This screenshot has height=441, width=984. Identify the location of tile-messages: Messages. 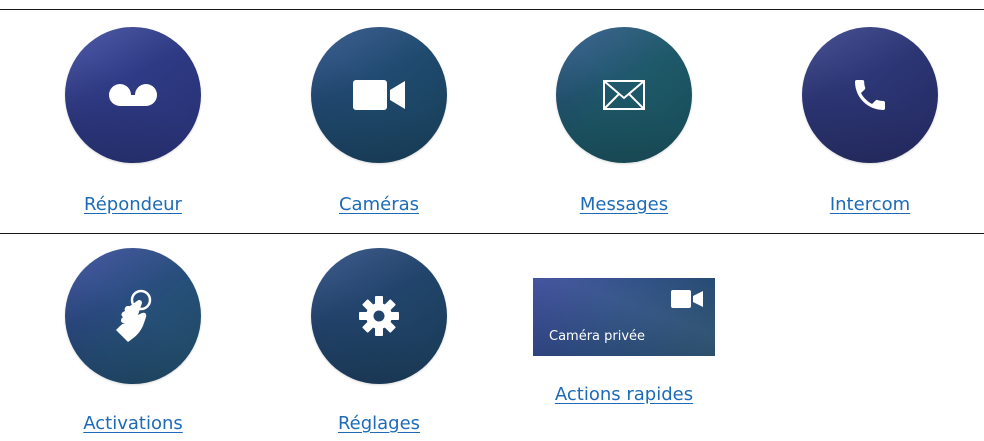
(624, 121).